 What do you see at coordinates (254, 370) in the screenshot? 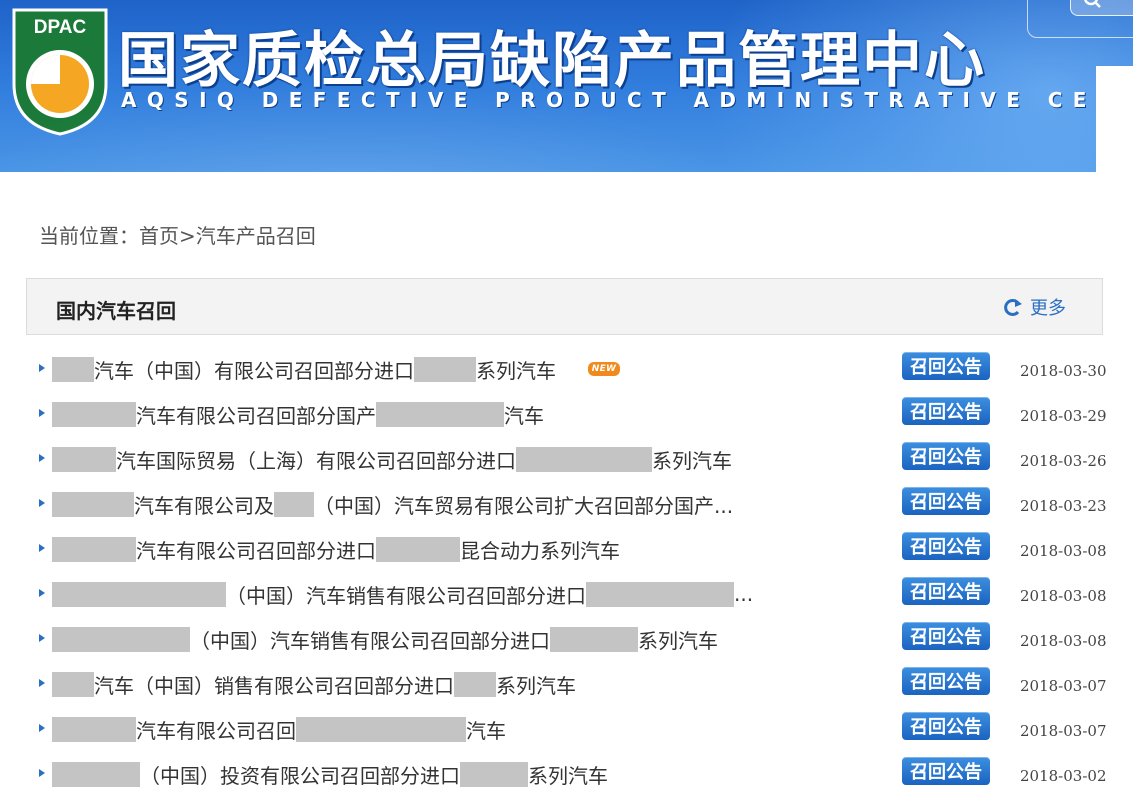
I see `recall-title-text: 汽车（中国）有限公司召回部分进口` at bounding box center [254, 370].